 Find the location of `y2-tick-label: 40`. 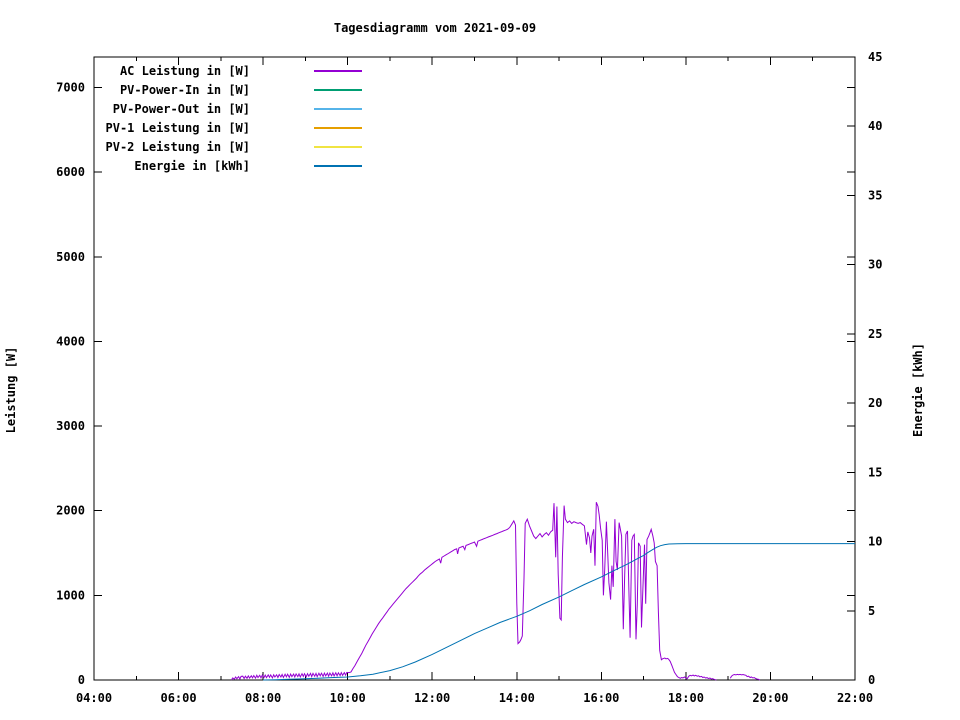

y2-tick-label: 40 is located at coordinates (875, 126).